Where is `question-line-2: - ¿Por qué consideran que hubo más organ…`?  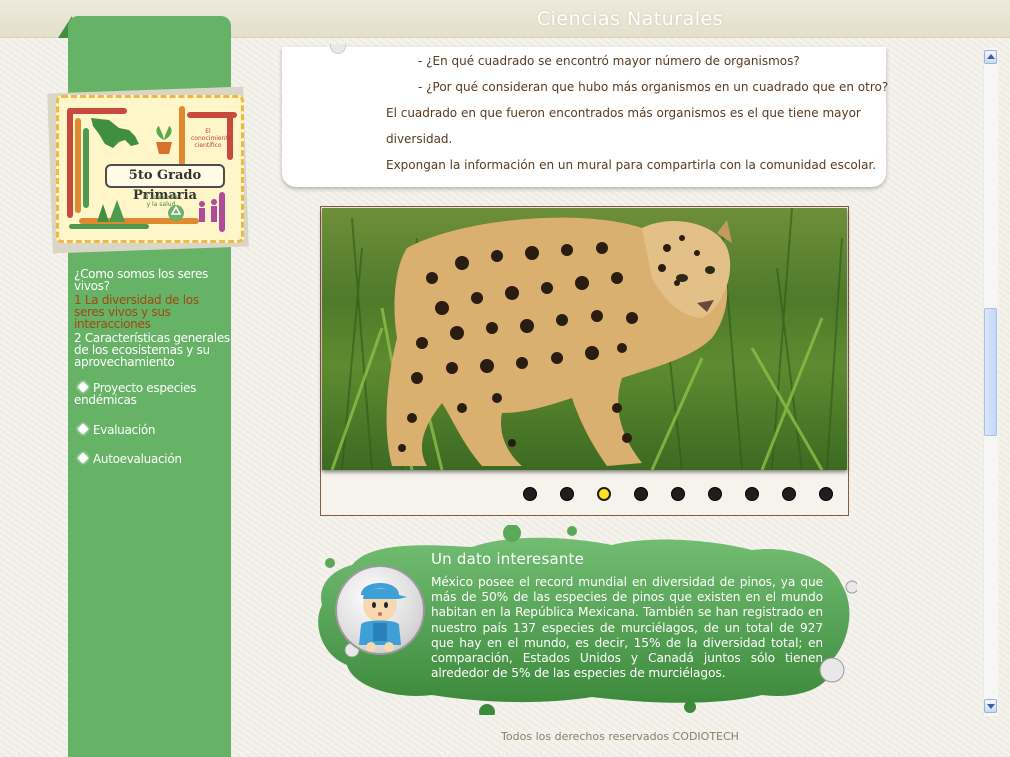
question-line-2: - ¿Por qué consideran que hubo más organ… is located at coordinates (653, 87).